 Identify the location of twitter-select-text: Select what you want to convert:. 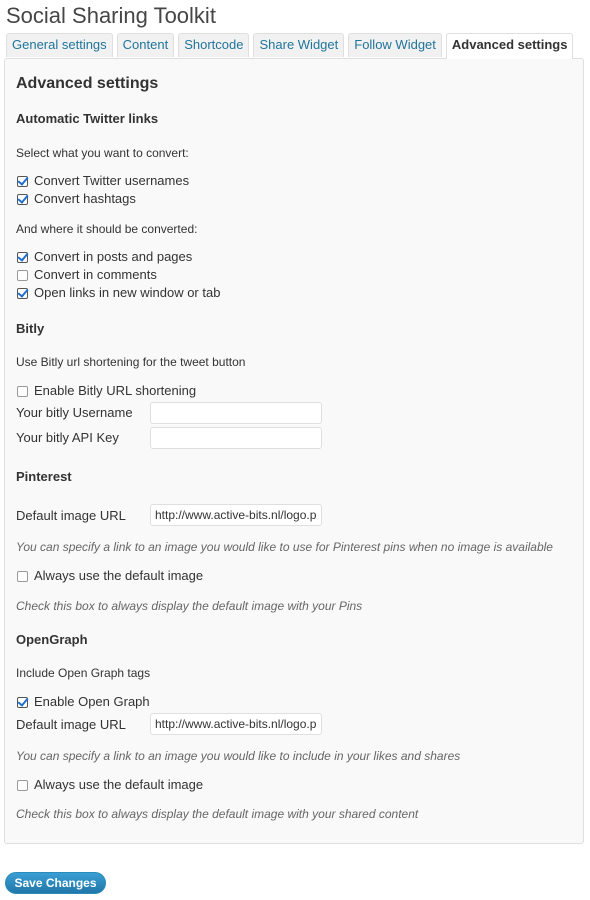
(102, 153).